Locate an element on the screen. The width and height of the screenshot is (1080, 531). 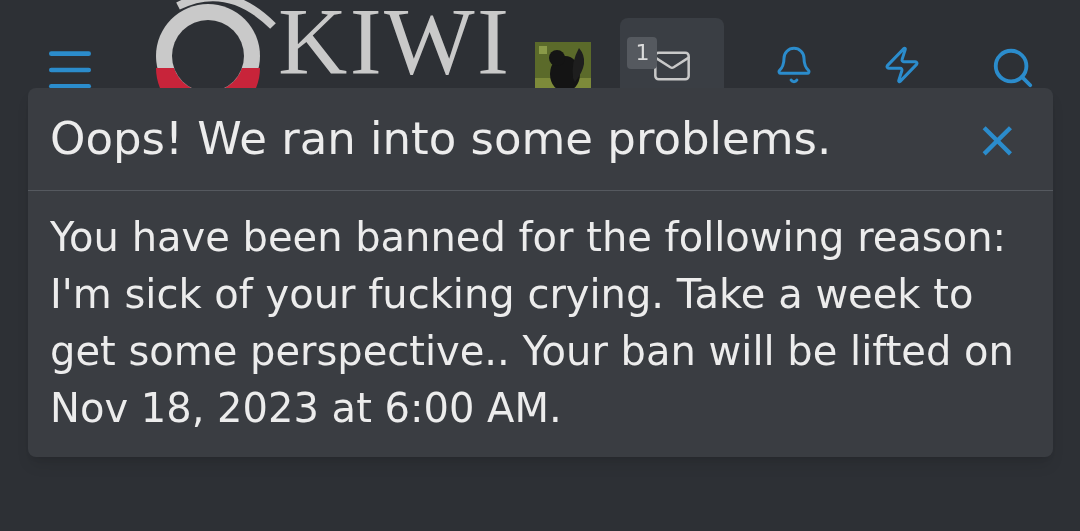
dialog-title: Oops! We ran into some problems. is located at coordinates (441, 139).